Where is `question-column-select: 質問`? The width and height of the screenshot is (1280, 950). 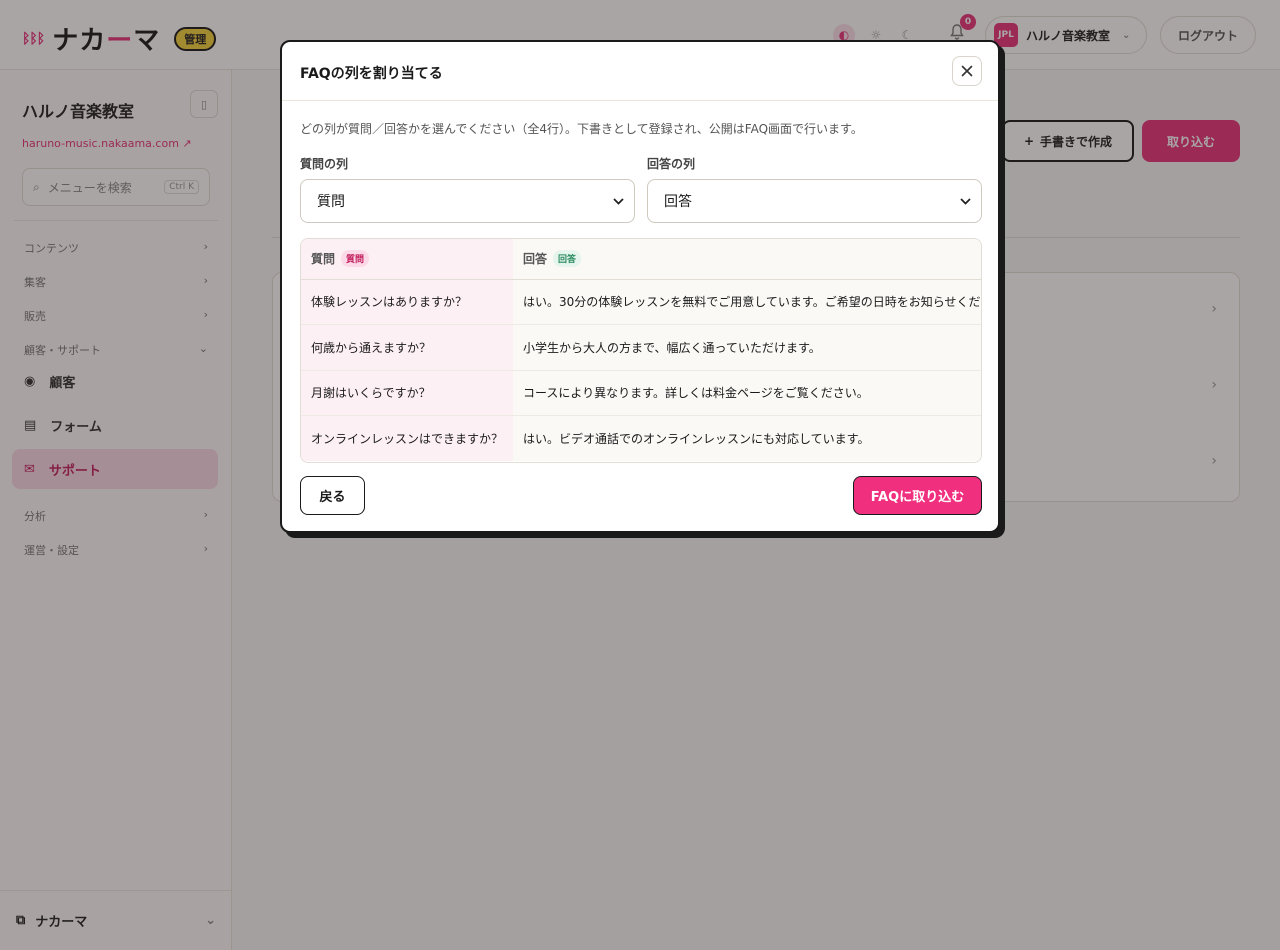 question-column-select: 質問 is located at coordinates (467, 201).